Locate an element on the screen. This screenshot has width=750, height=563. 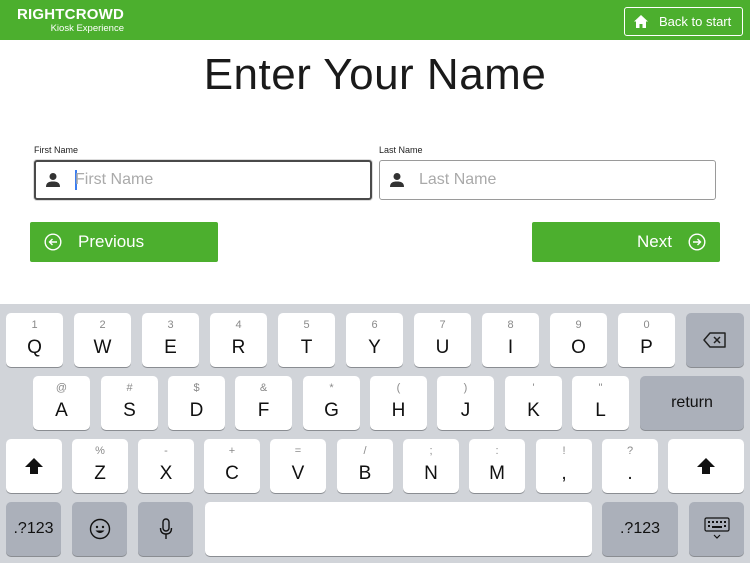
key-secondary-char: 2 is located at coordinates (102, 325).